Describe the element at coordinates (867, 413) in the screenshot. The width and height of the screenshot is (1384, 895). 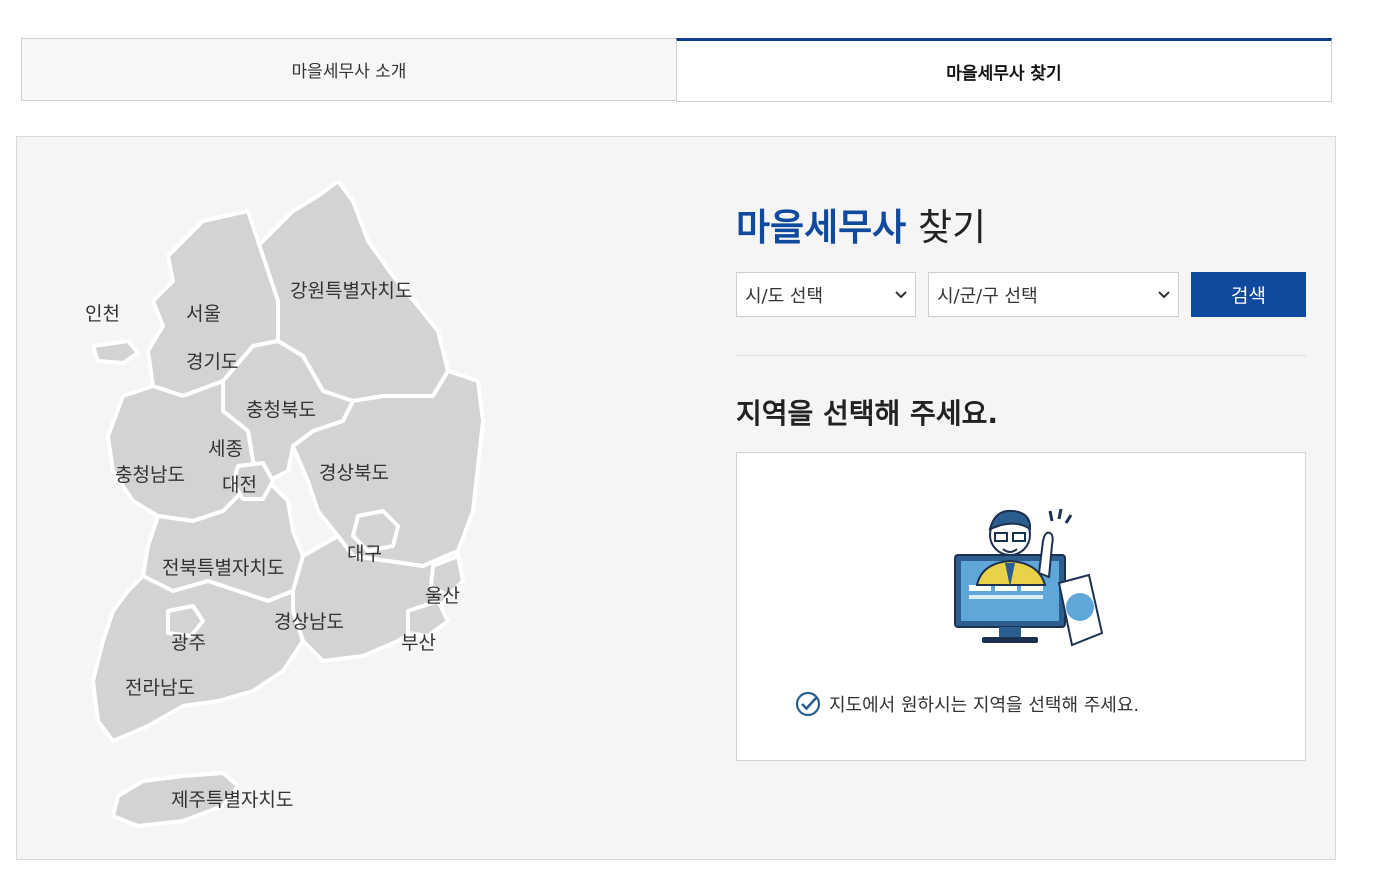
I see `result-heading: 지역을 선택해 주세요.` at that location.